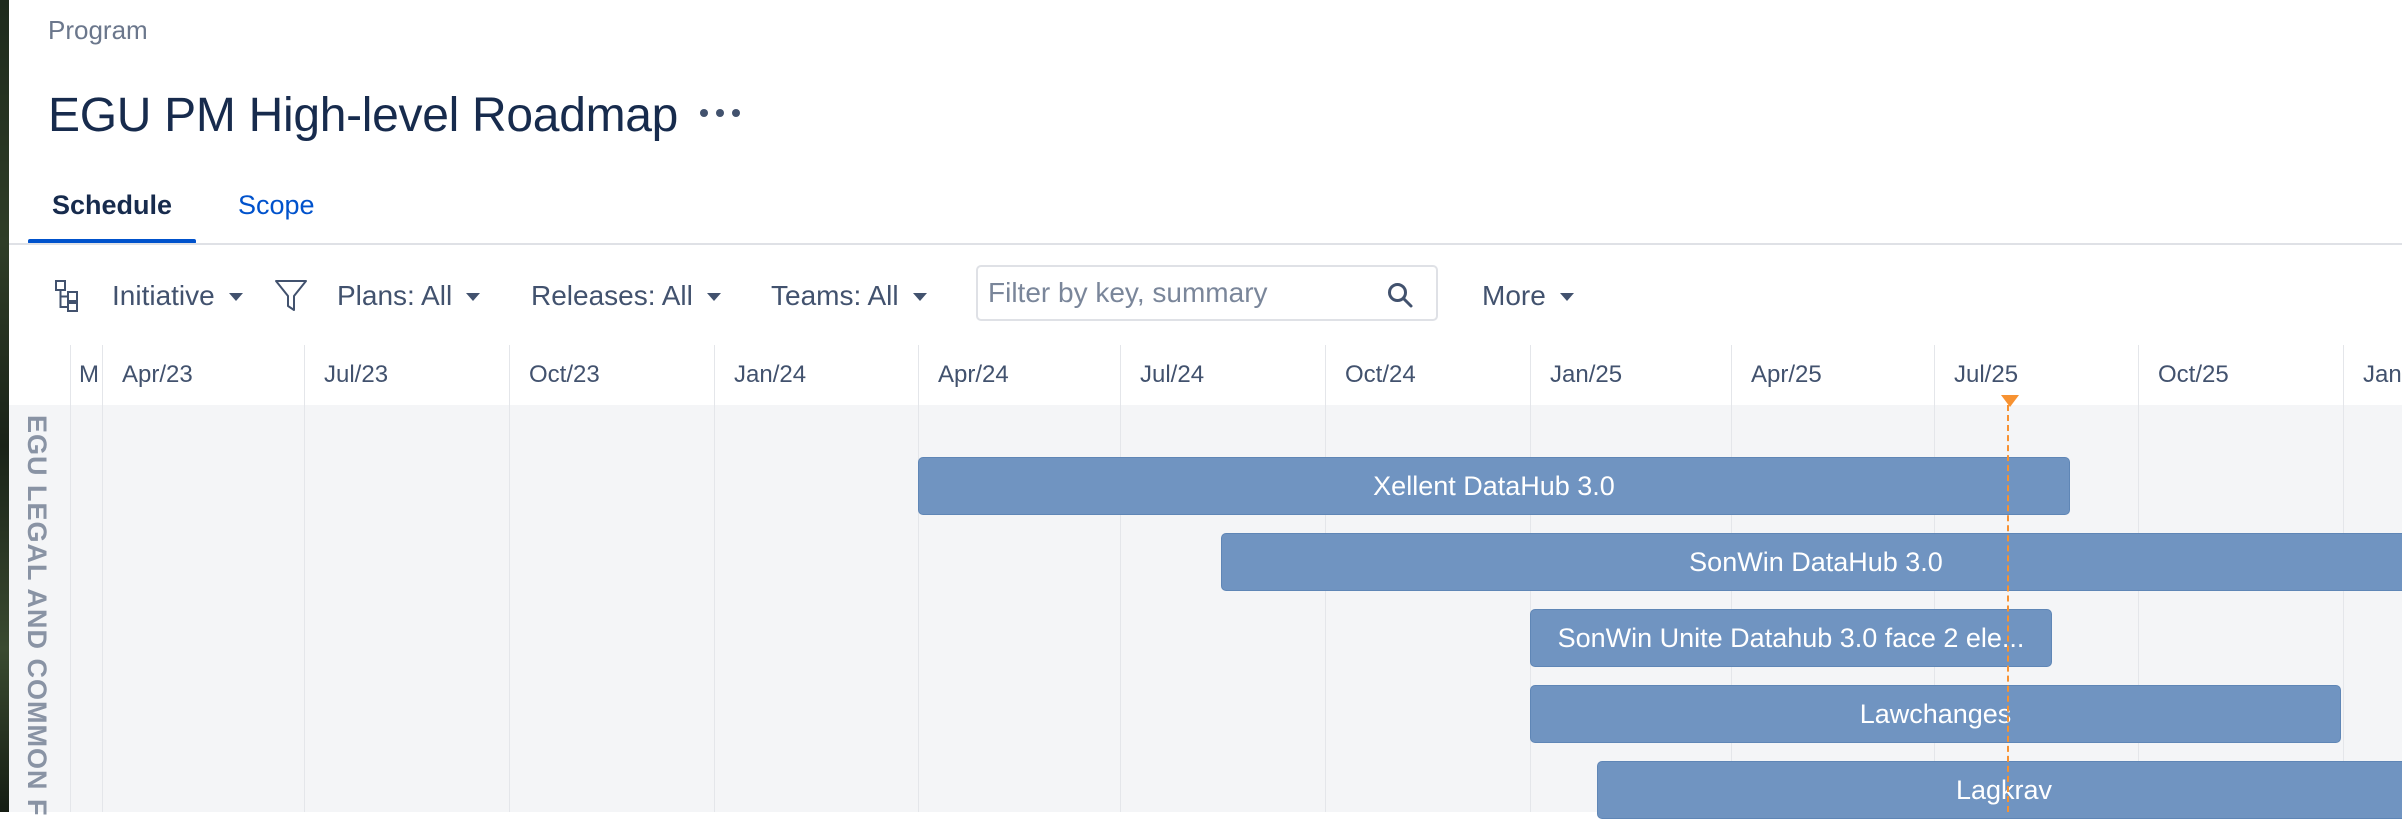 Image resolution: width=2402 pixels, height=819 pixels. What do you see at coordinates (1786, 374) in the screenshot?
I see `timeline-month-label: Apr/25` at bounding box center [1786, 374].